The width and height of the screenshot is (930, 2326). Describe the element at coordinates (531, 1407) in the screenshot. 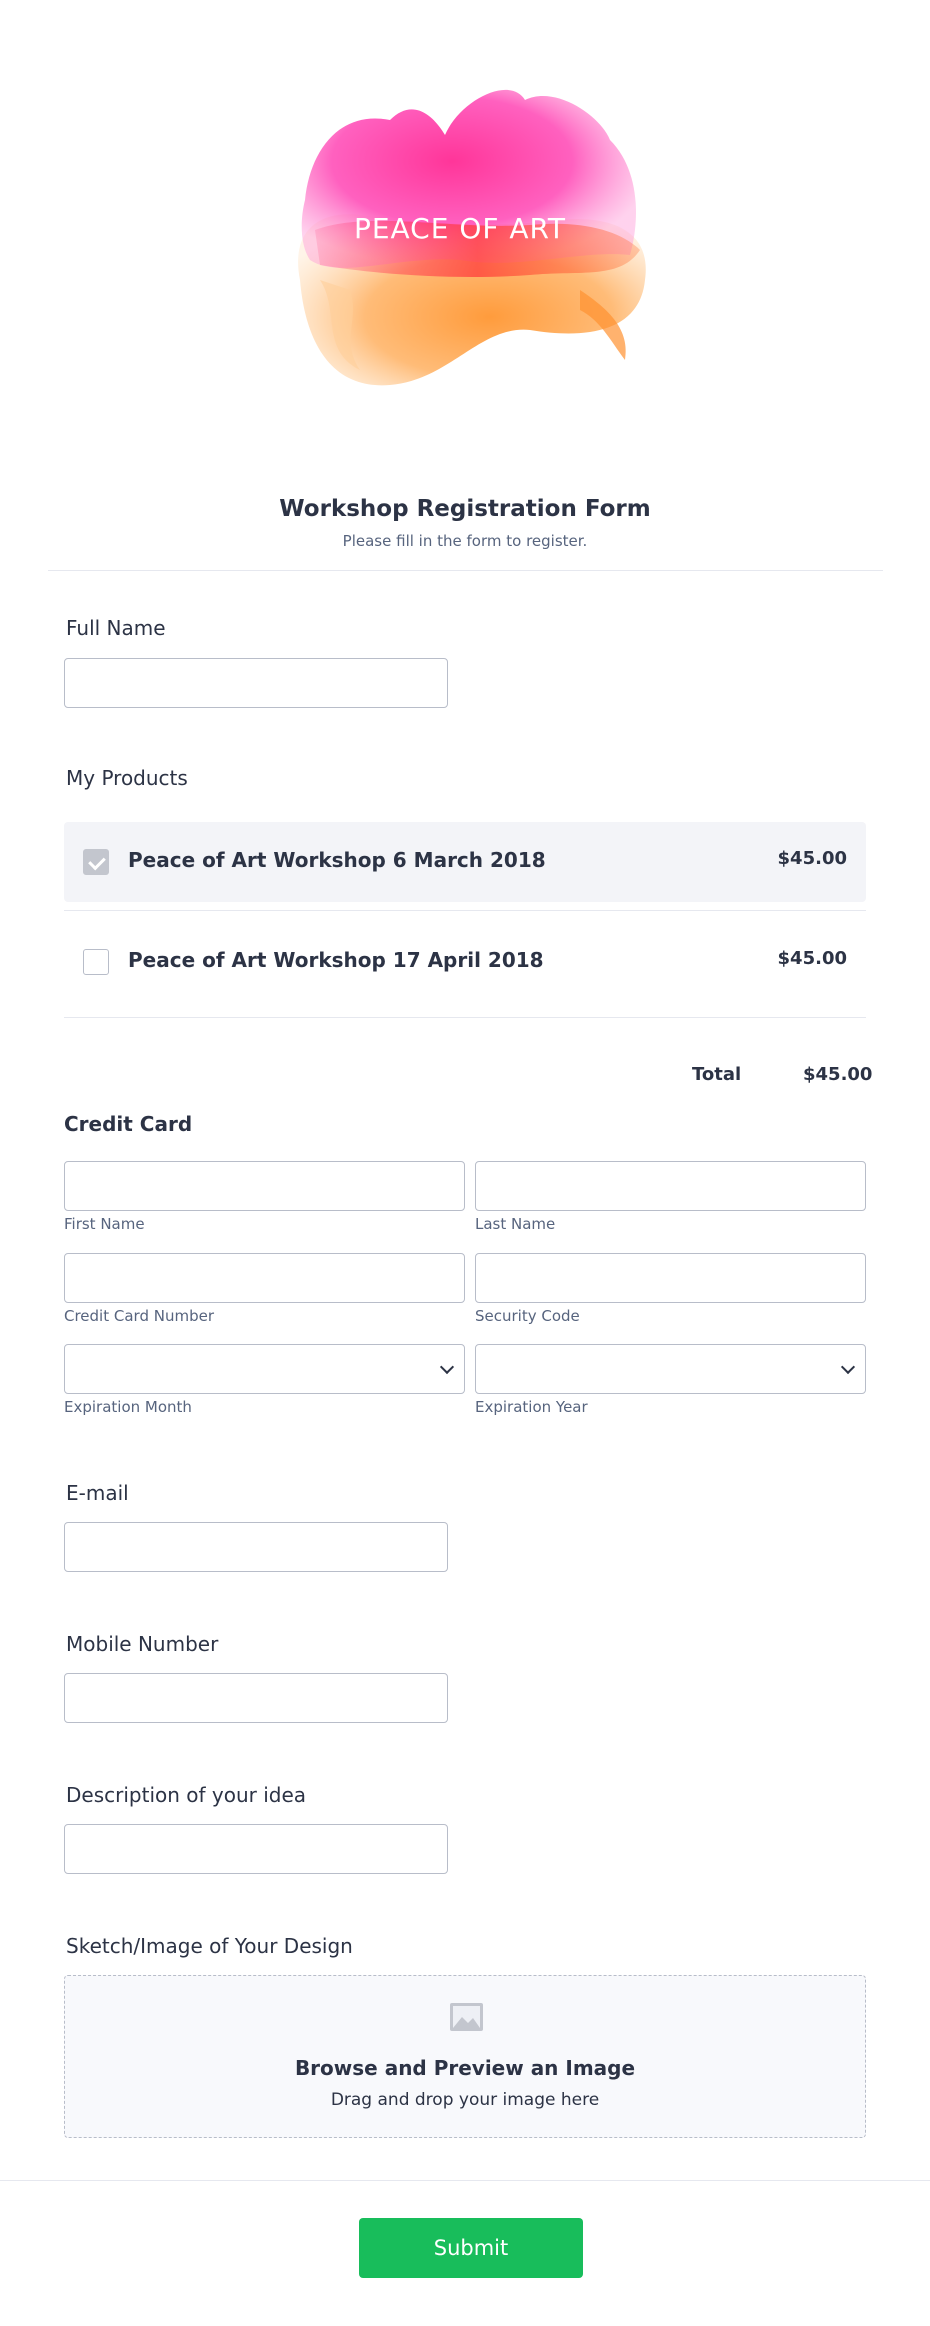

I see `expiration-year-sublabel: Expiration Year` at that location.